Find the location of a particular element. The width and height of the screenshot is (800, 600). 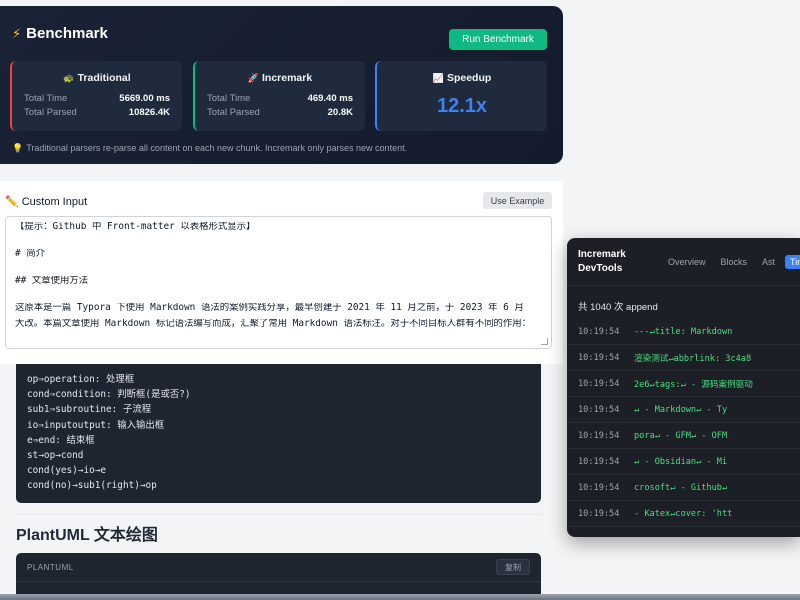

code-line: op⇒operation: 处理框 is located at coordinates (81, 379).